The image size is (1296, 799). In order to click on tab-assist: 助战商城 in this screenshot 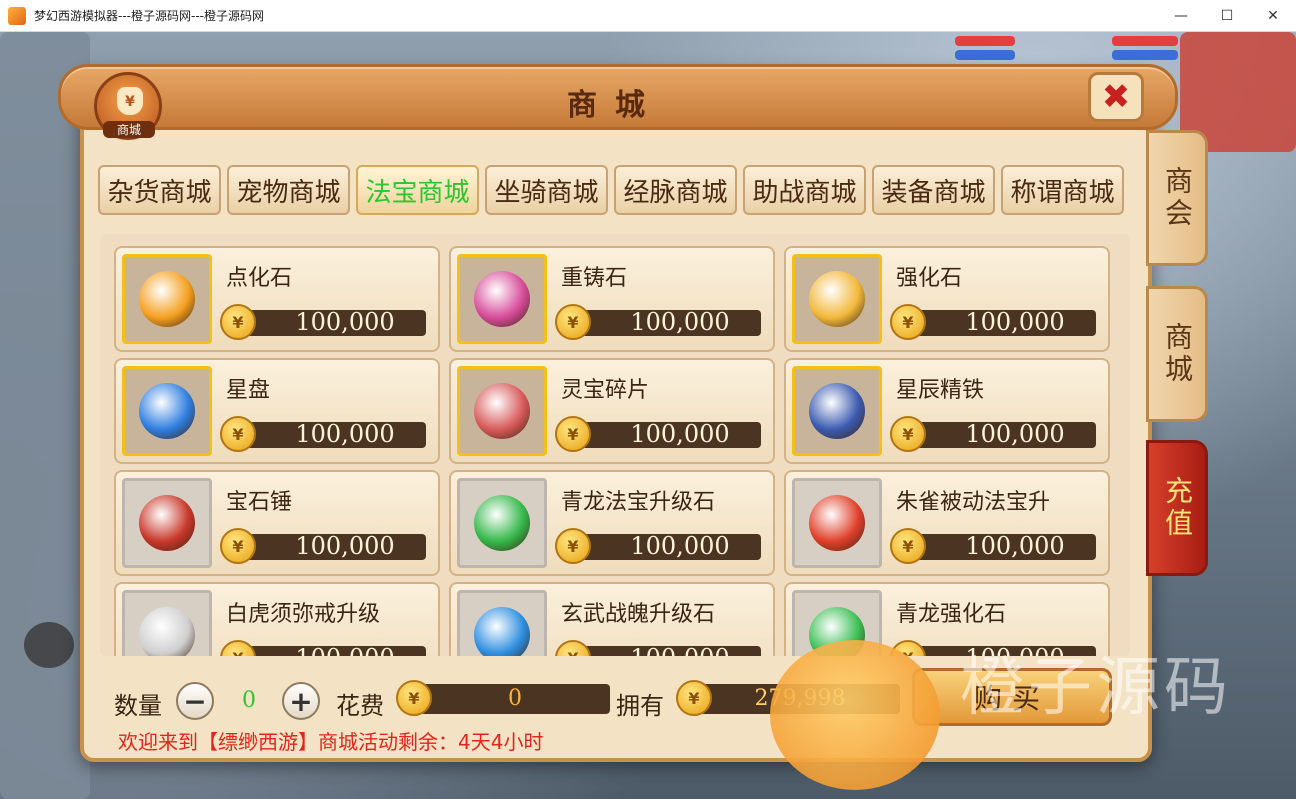, I will do `click(804, 190)`.